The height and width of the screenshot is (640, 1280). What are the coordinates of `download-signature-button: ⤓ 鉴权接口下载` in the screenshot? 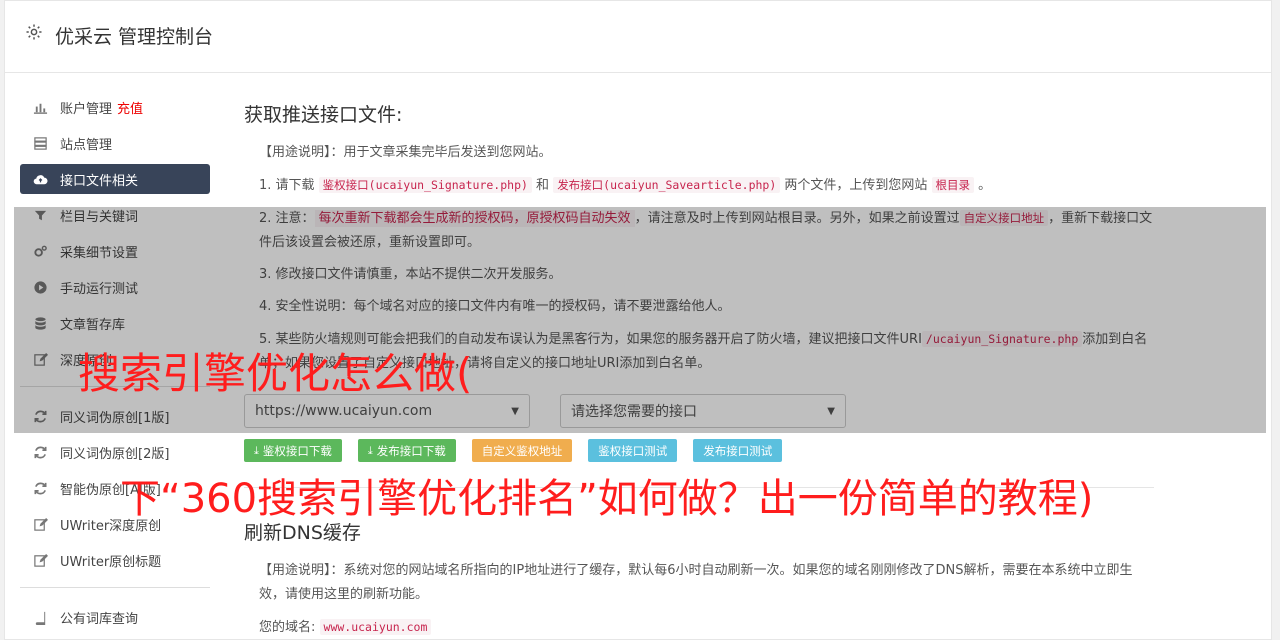 It's located at (293, 450).